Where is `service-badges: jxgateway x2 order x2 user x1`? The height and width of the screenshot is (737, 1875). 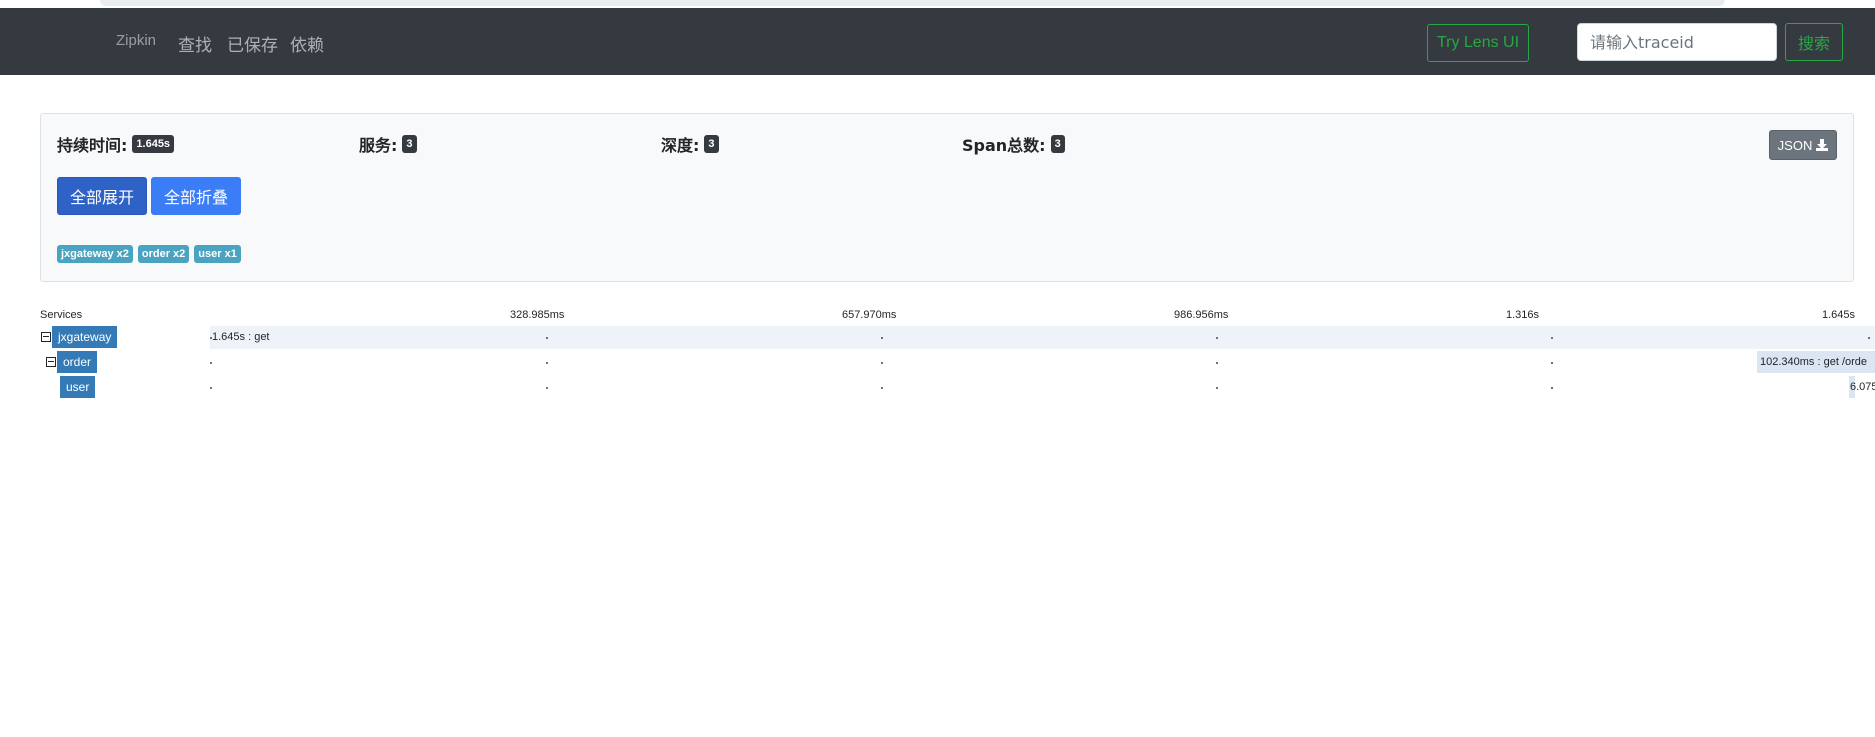
service-badges: jxgateway x2 order x2 user x1 is located at coordinates (149, 254).